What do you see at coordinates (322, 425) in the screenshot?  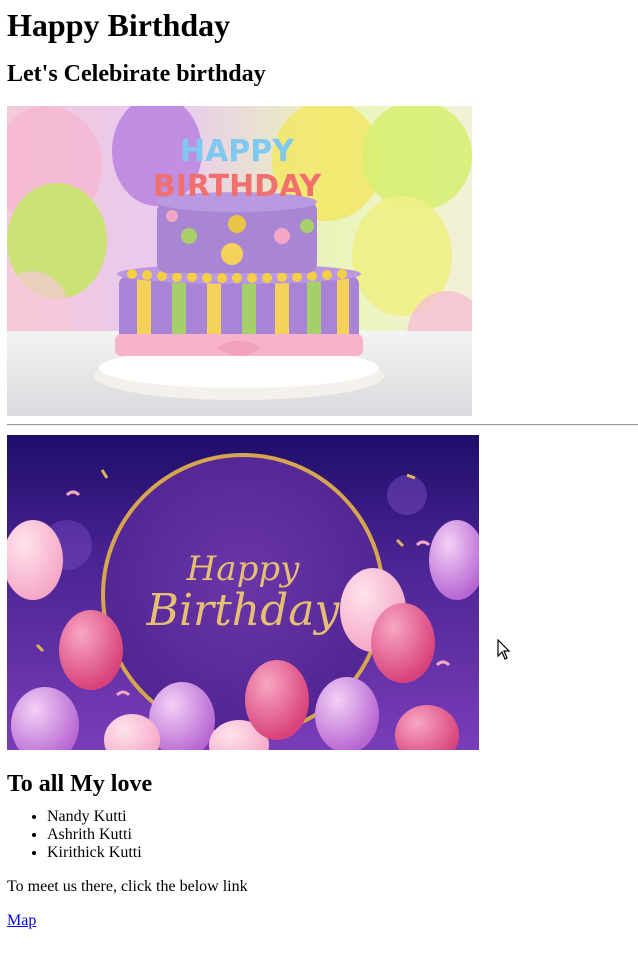 I see `divider` at bounding box center [322, 425].